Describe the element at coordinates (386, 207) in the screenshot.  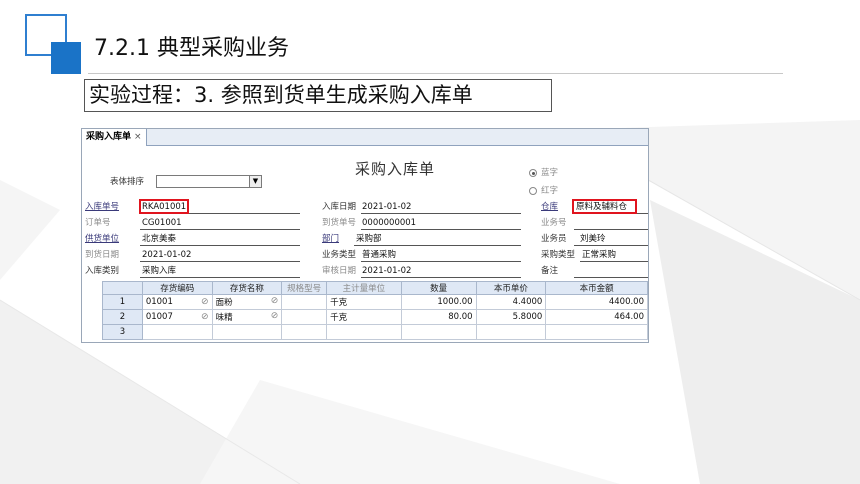
I see `receipt-date-value: 2021-01-02` at that location.